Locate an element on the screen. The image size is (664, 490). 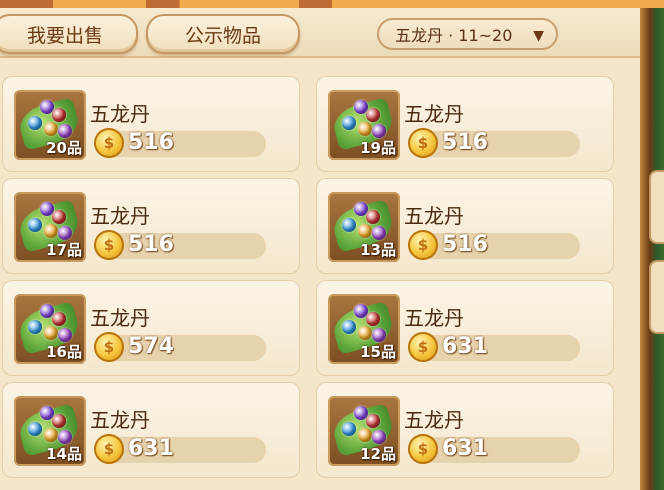
tab-public-items: 公示物品 is located at coordinates (223, 34).